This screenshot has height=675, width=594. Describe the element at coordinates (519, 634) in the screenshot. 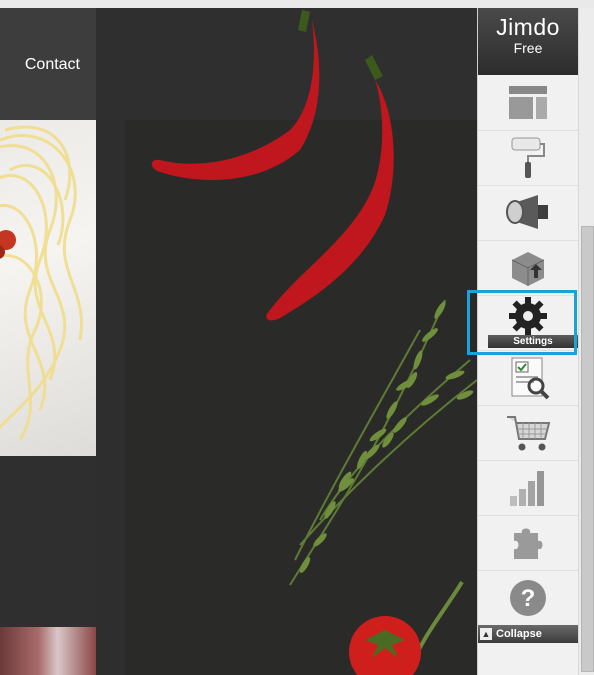

I see `collapse-label: Collapse` at that location.